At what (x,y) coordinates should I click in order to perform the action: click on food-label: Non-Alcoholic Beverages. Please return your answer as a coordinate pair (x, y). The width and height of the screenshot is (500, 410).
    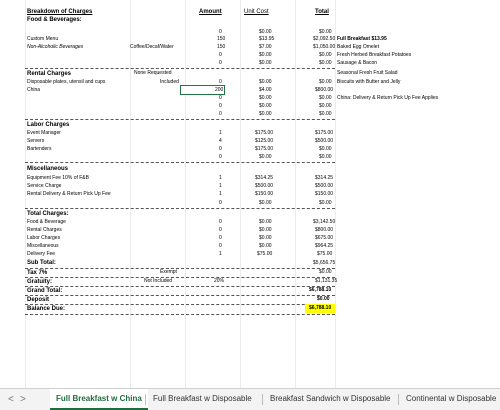
    Looking at the image, I should click on (55, 47).